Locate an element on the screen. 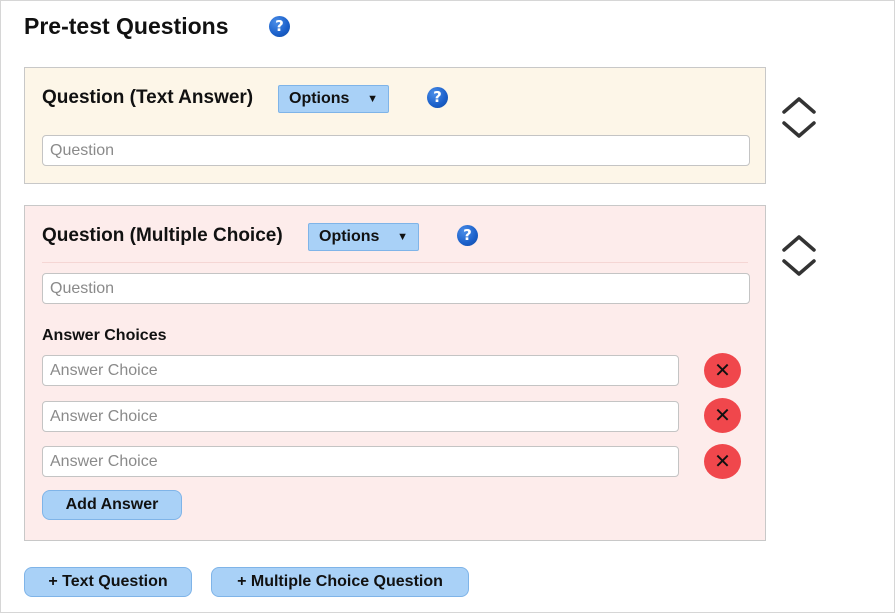 This screenshot has width=895, height=613. mc-question-reorder is located at coordinates (799, 256).